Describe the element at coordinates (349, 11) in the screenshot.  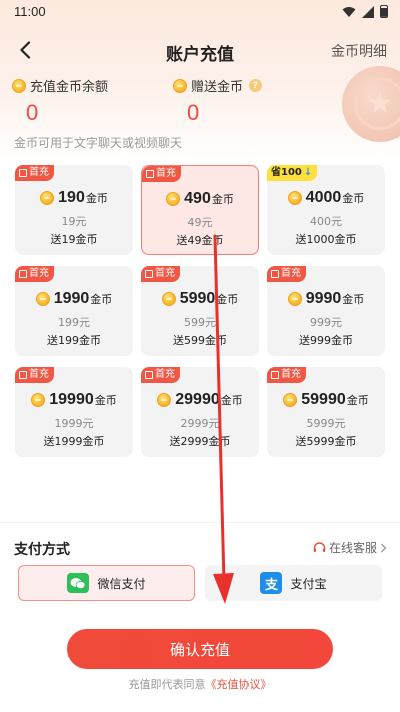
I see `wifi-icon` at that location.